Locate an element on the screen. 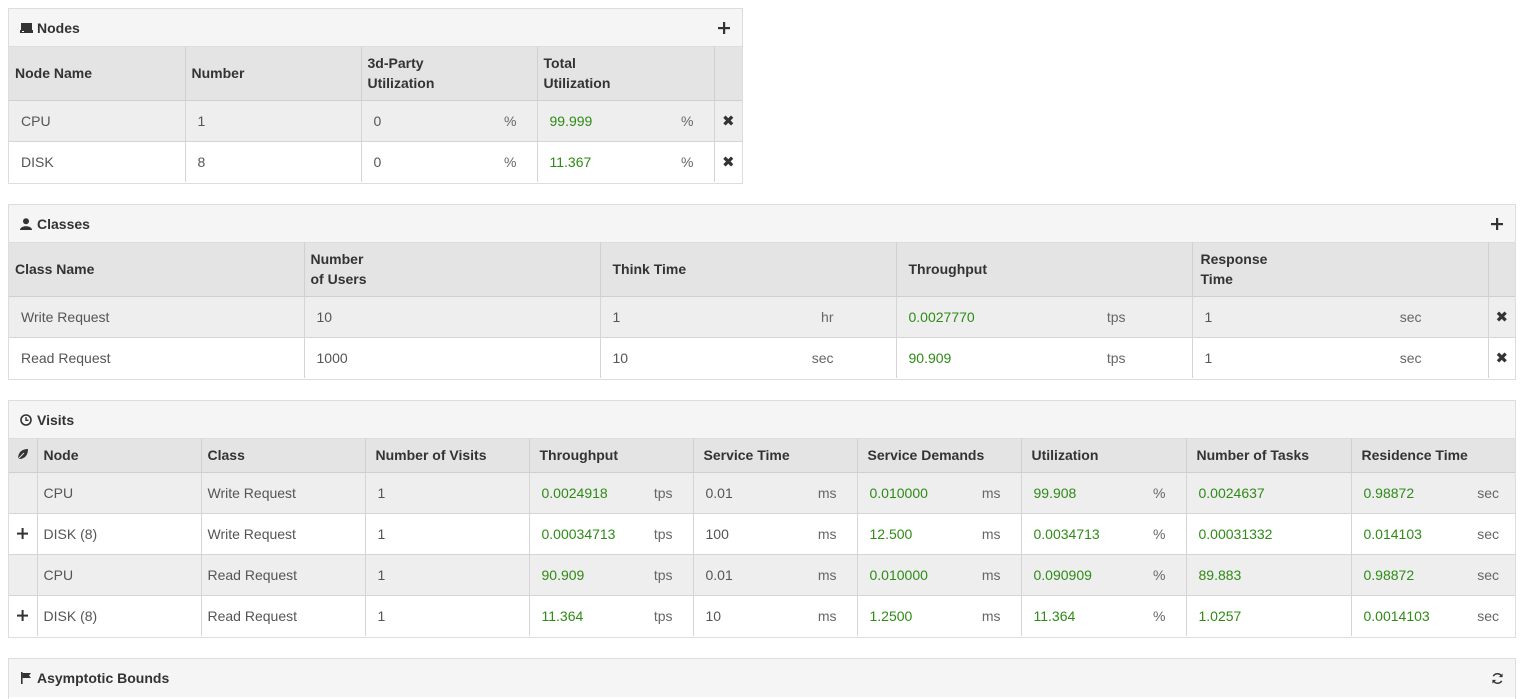  class-think-time-field: 1 hr is located at coordinates (748, 317).